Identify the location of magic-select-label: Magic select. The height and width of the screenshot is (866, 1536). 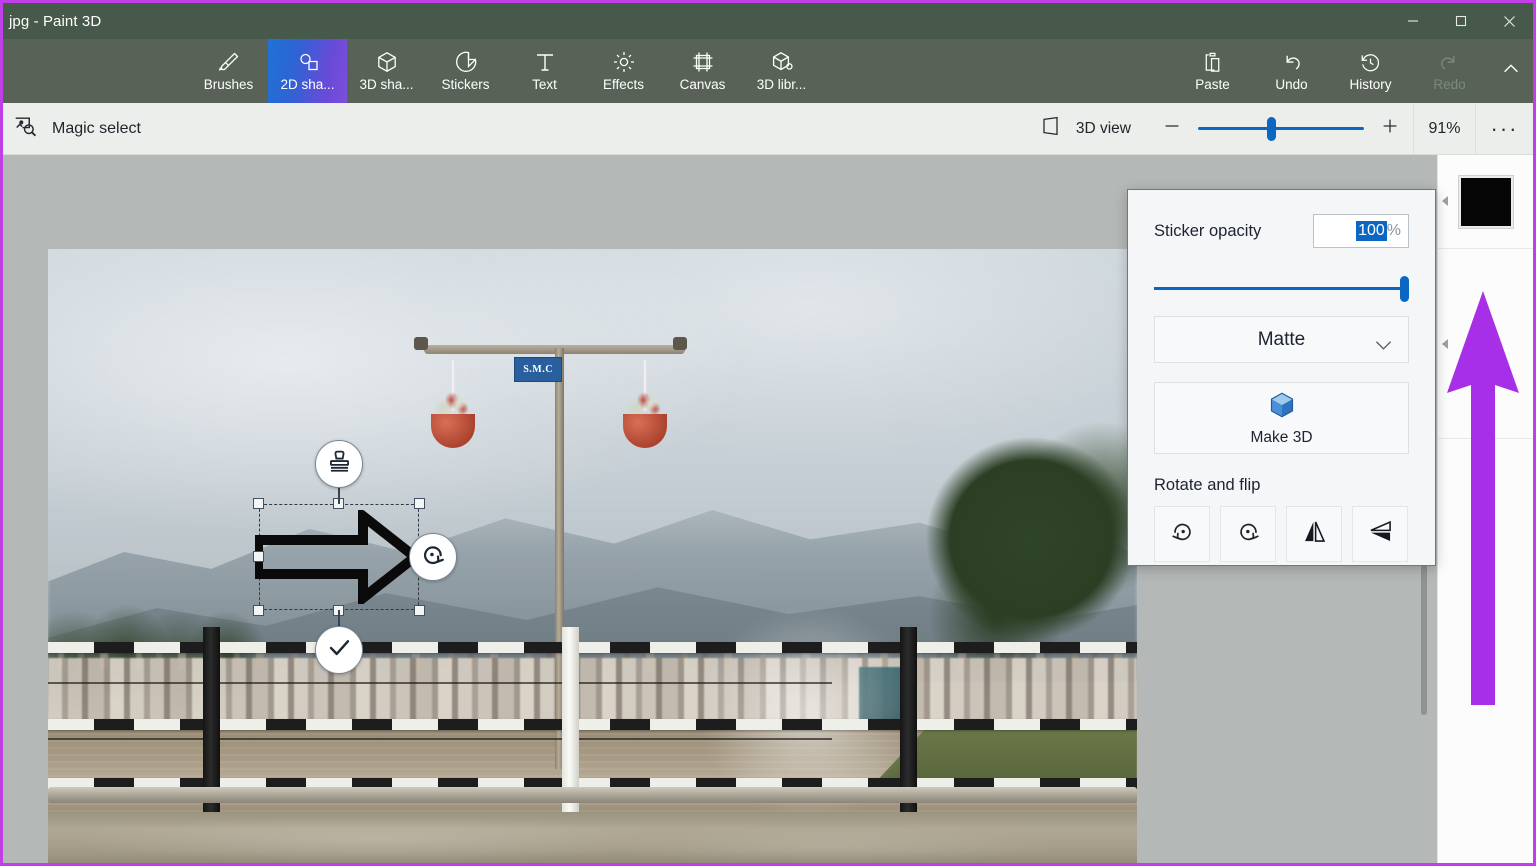
(96, 128).